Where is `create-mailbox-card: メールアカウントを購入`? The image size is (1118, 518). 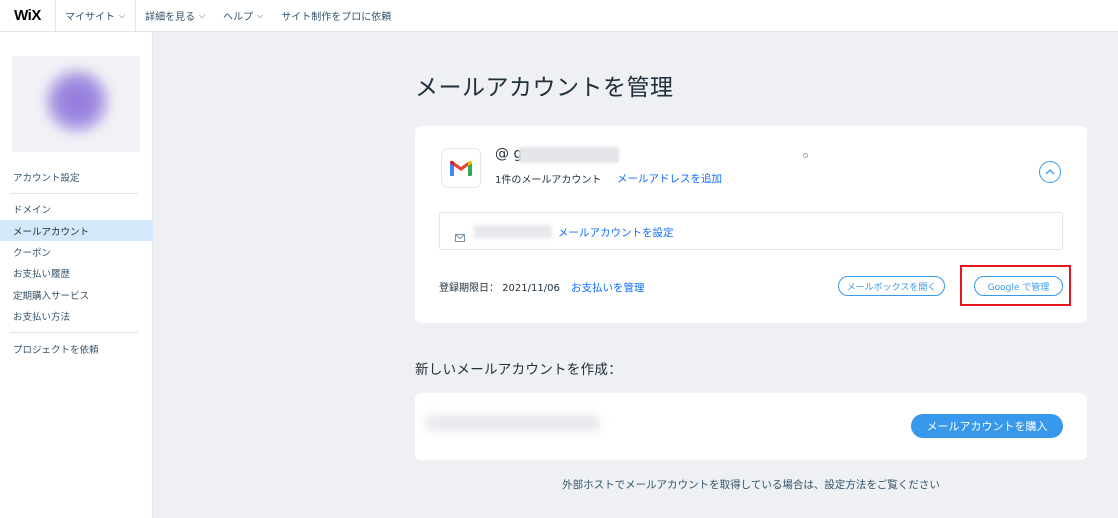 create-mailbox-card: メールアカウントを購入 is located at coordinates (751, 426).